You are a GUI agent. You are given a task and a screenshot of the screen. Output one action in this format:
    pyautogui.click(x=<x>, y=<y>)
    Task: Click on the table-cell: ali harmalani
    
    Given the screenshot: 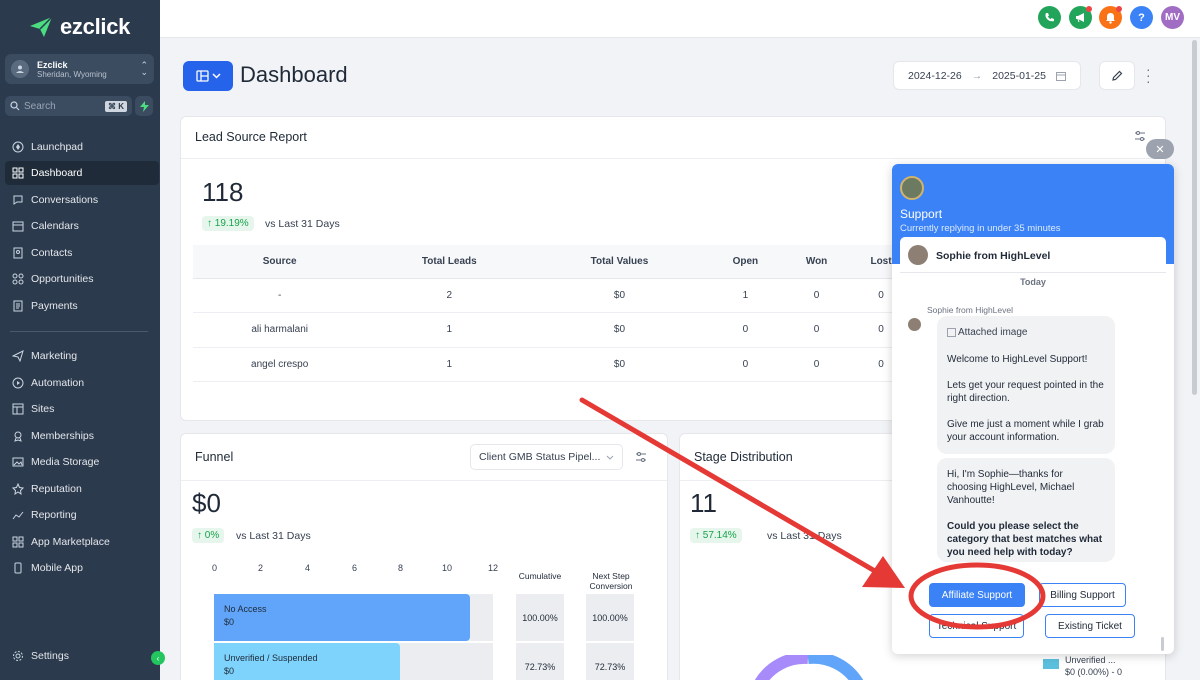 What is the action you would take?
    pyautogui.click(x=280, y=330)
    